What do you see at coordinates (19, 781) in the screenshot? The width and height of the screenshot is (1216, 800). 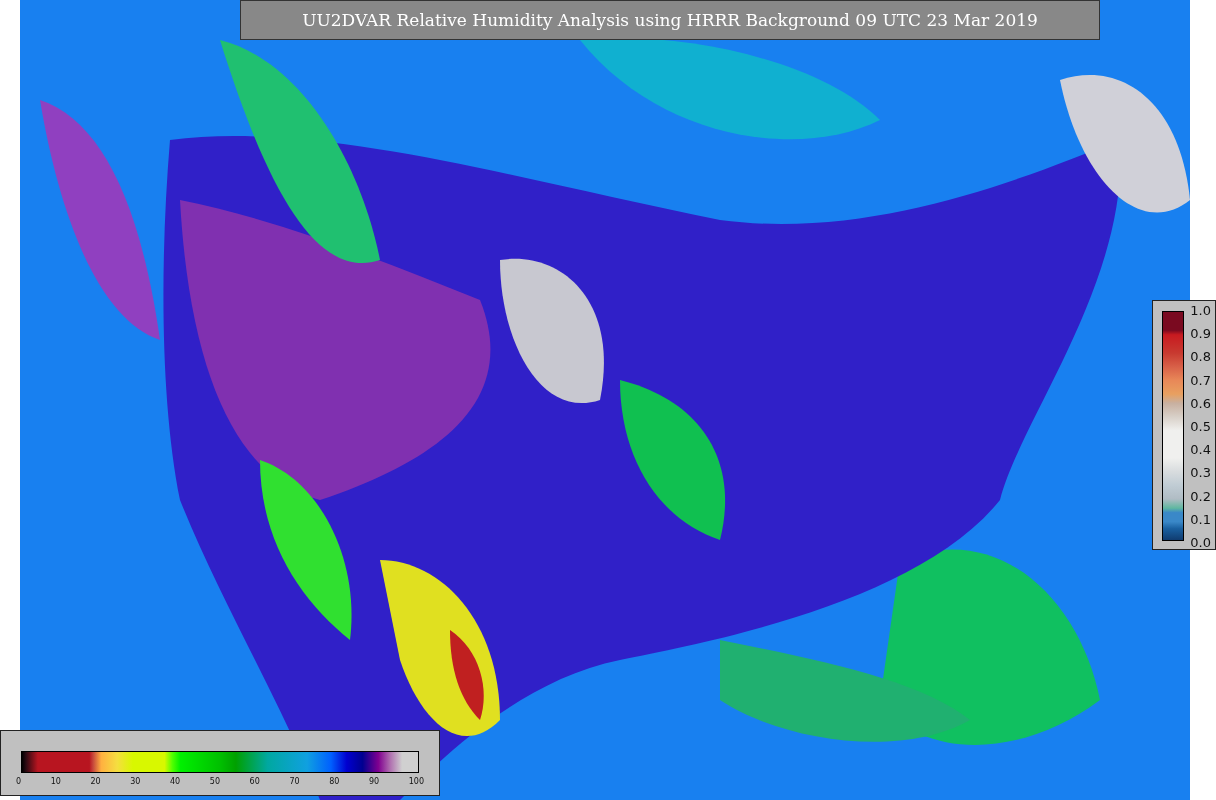 I see `colorbar-tick-label: 0` at bounding box center [19, 781].